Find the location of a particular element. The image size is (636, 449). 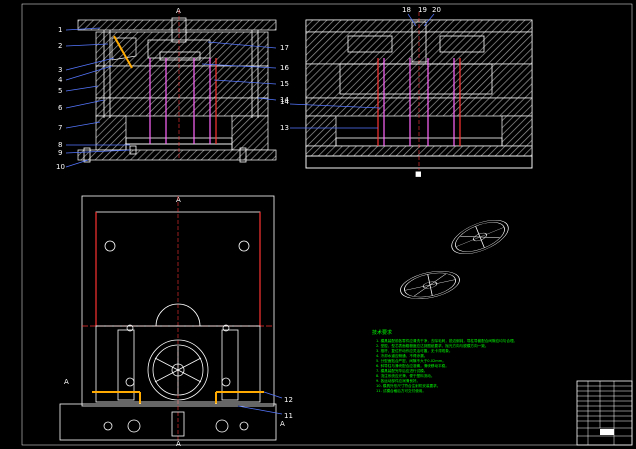

note-line: 9. 各运动部件应润滑良好。 is located at coordinates (398, 380).